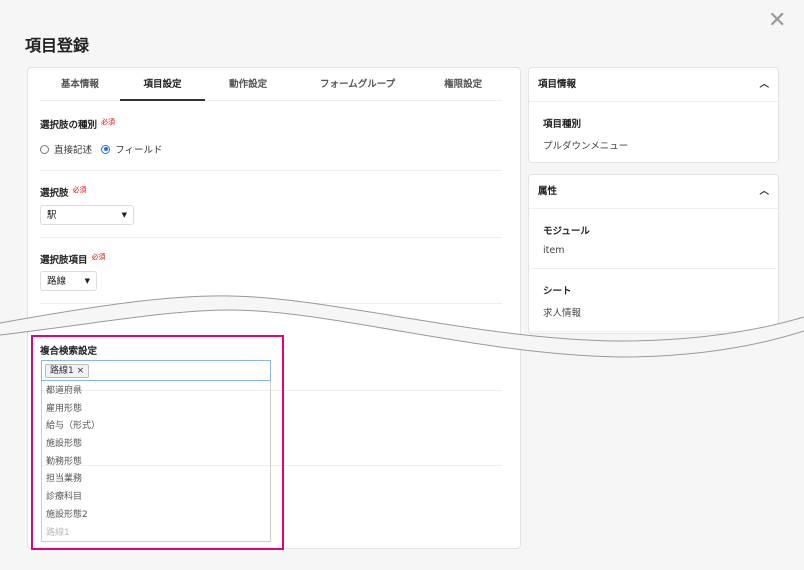 The image size is (804, 570). I want to click on dropdown-option: 担当業務, so click(156, 480).